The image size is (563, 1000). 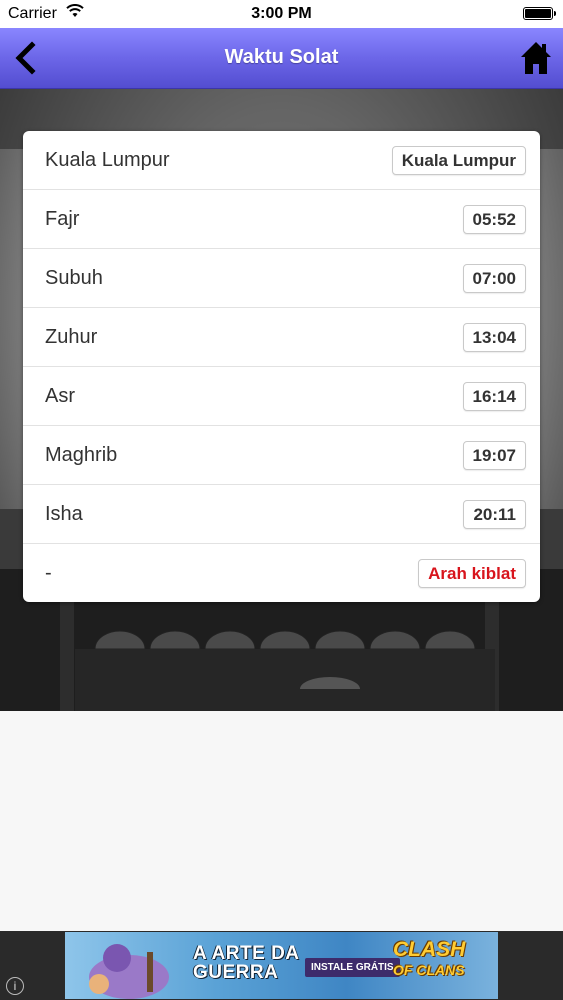 What do you see at coordinates (458, 160) in the screenshot?
I see `location-button: Kuala Lumpur` at bounding box center [458, 160].